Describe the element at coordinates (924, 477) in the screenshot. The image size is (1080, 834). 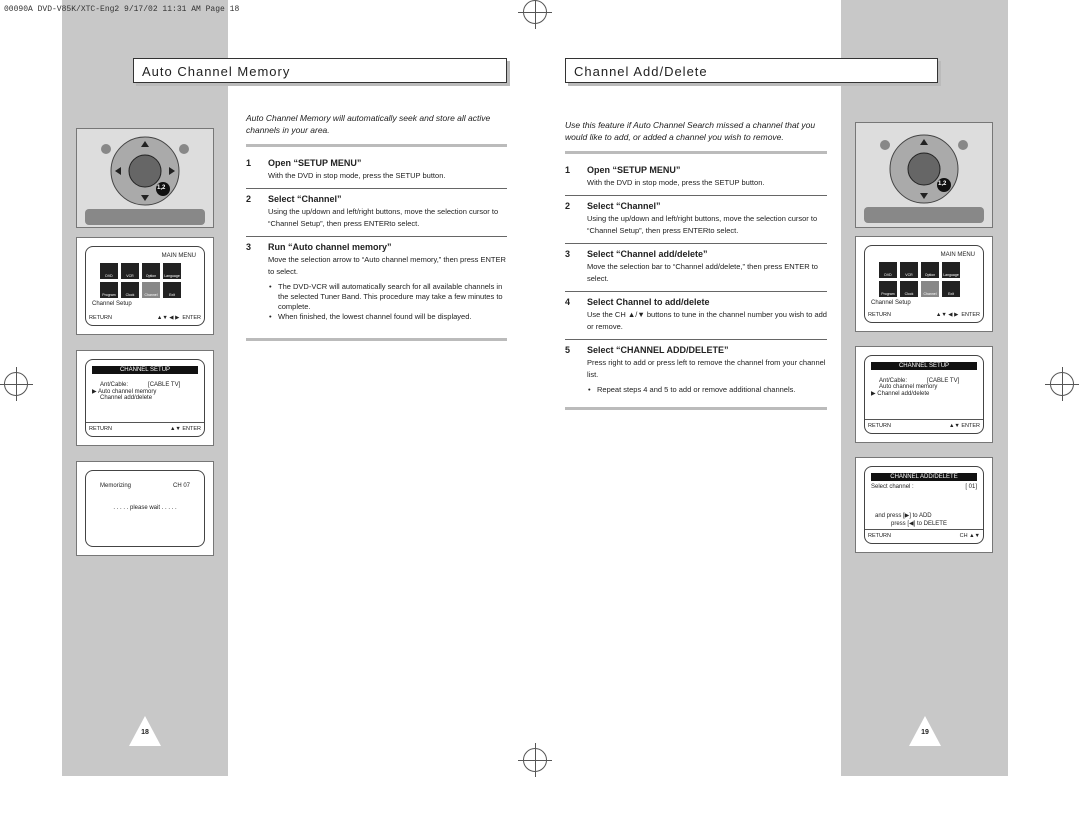
I see `screen-title: CHANNEL ADD/DELETE` at that location.